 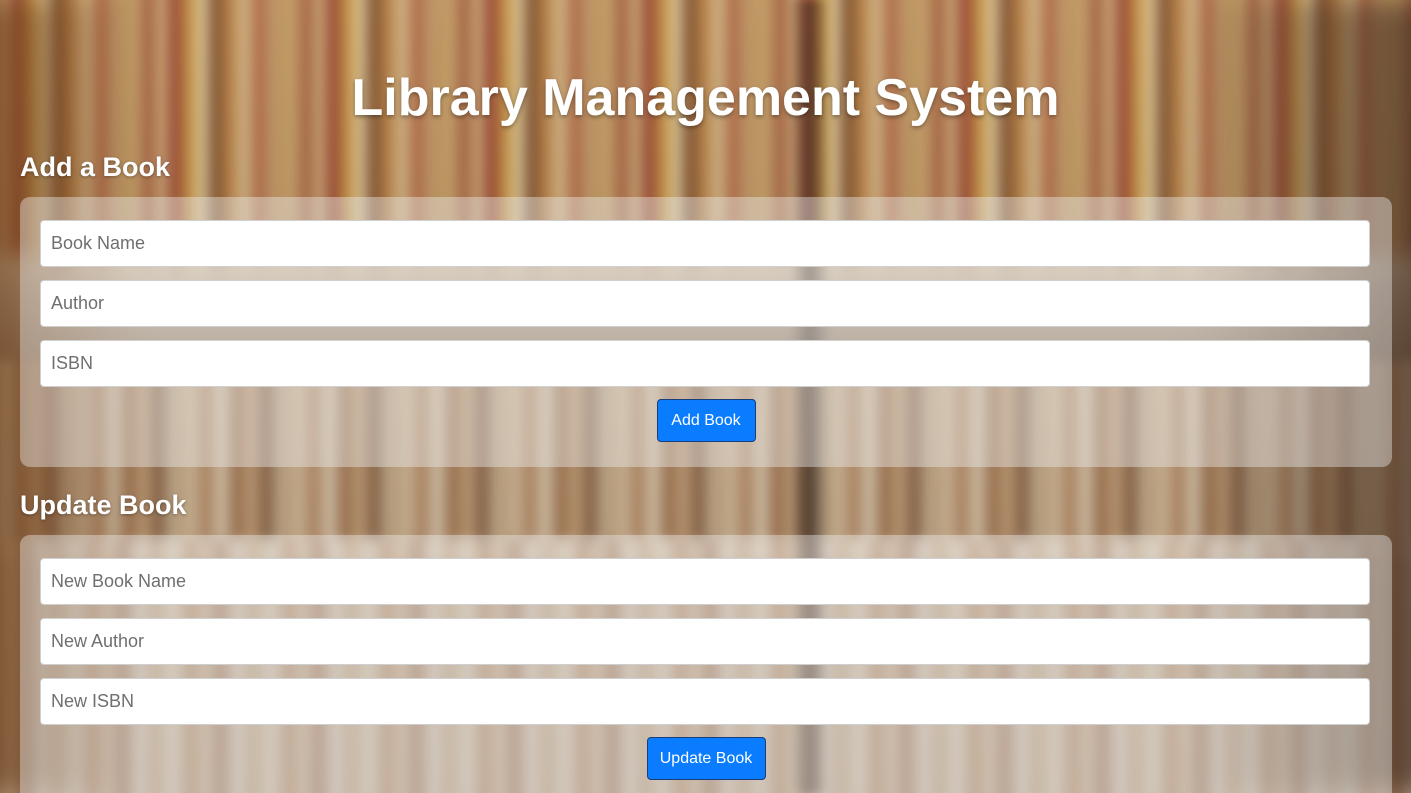 What do you see at coordinates (705, 641) in the screenshot?
I see `new-author-input` at bounding box center [705, 641].